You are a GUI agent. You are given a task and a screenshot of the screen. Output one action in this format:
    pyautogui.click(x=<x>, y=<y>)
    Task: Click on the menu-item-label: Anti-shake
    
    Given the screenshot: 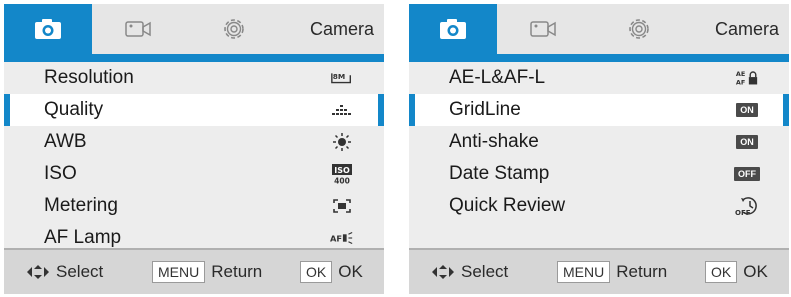 What is the action you would take?
    pyautogui.click(x=494, y=141)
    